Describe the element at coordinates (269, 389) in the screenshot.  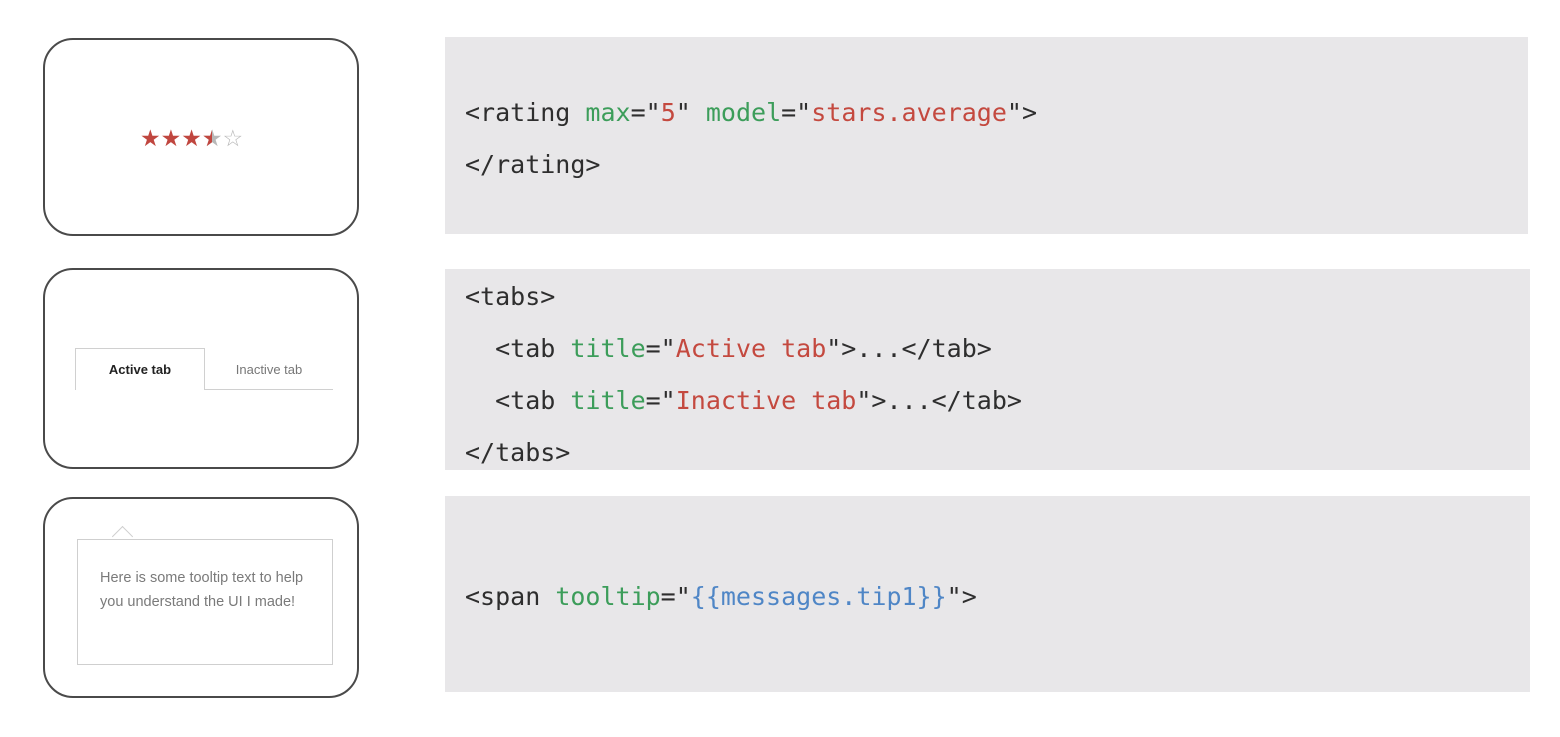
I see `tab-divider` at that location.